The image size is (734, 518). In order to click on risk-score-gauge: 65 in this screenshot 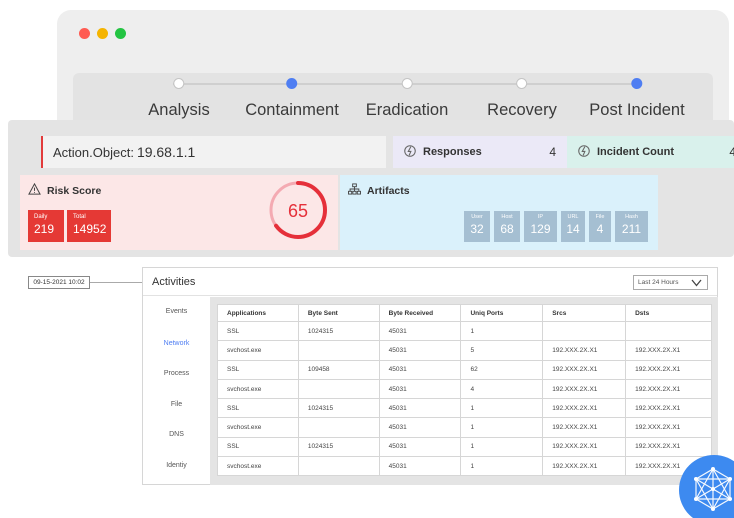, I will do `click(298, 212)`.